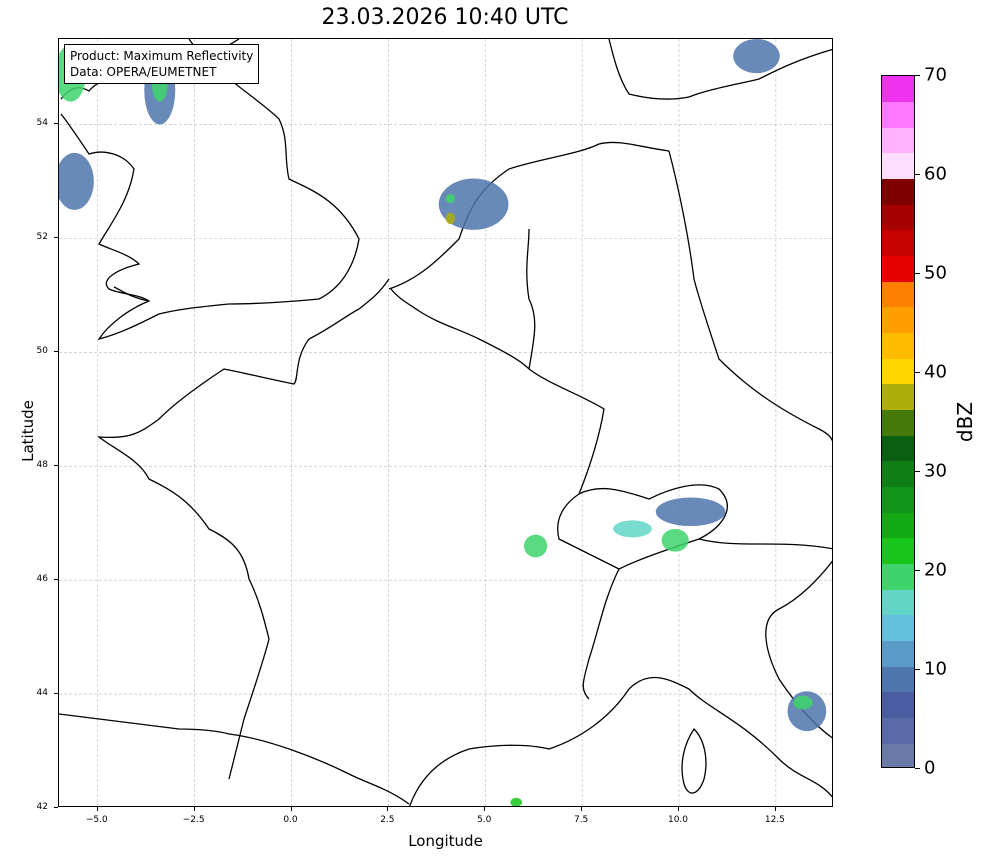  What do you see at coordinates (290, 820) in the screenshot?
I see `x-tick-label: 0.0` at bounding box center [290, 820].